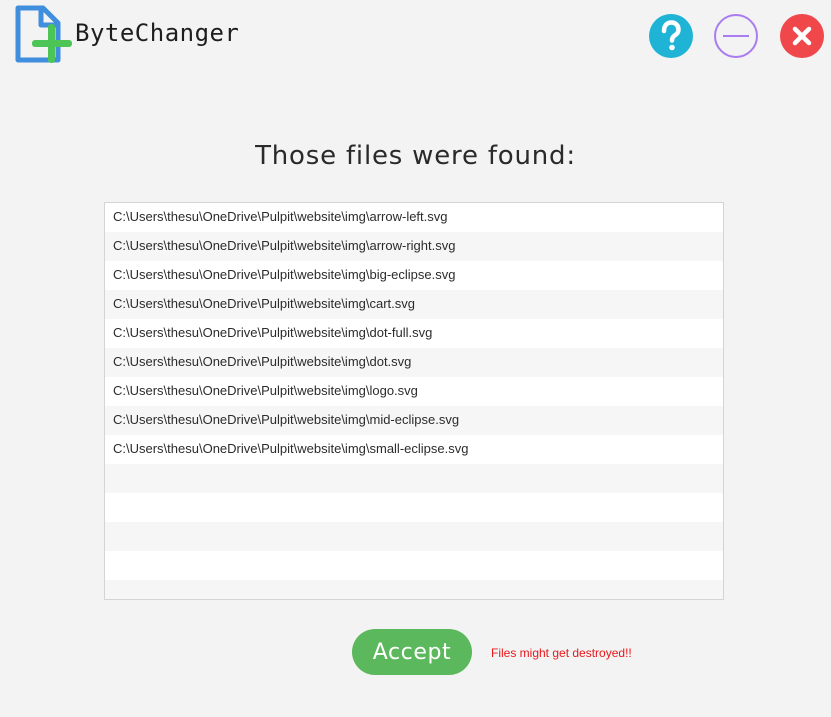 The height and width of the screenshot is (717, 831). What do you see at coordinates (561, 653) in the screenshot?
I see `warning-message: Files might get destroyed!!` at bounding box center [561, 653].